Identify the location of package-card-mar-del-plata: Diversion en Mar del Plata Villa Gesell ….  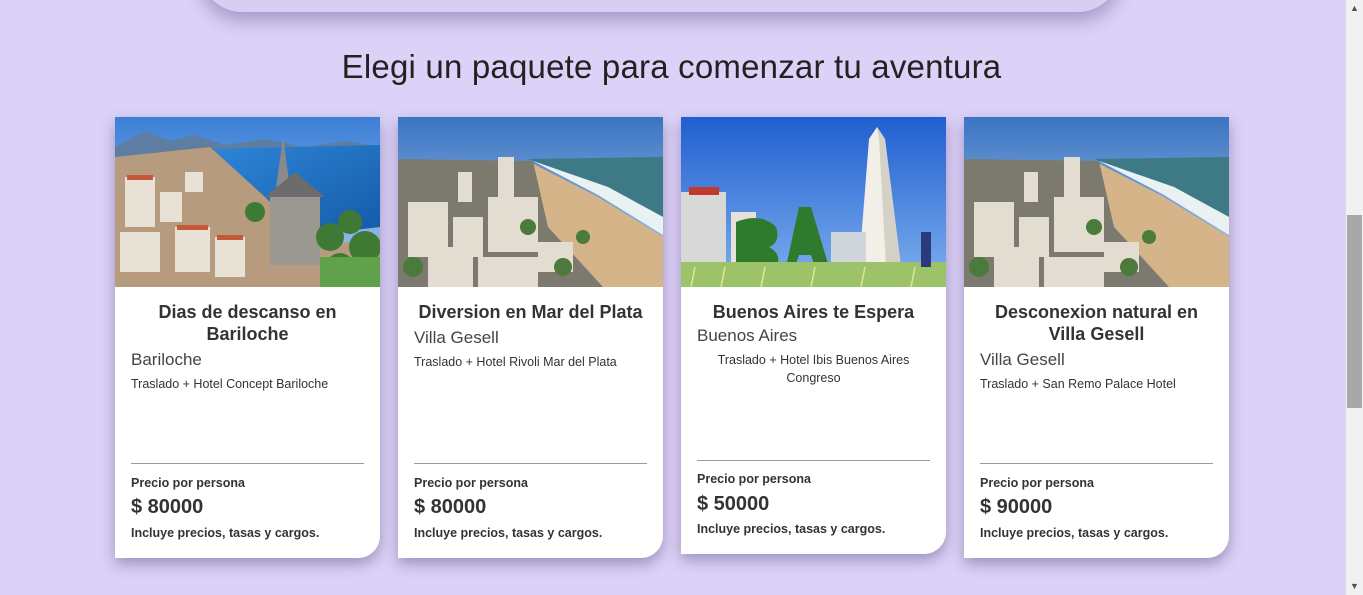
(530, 337).